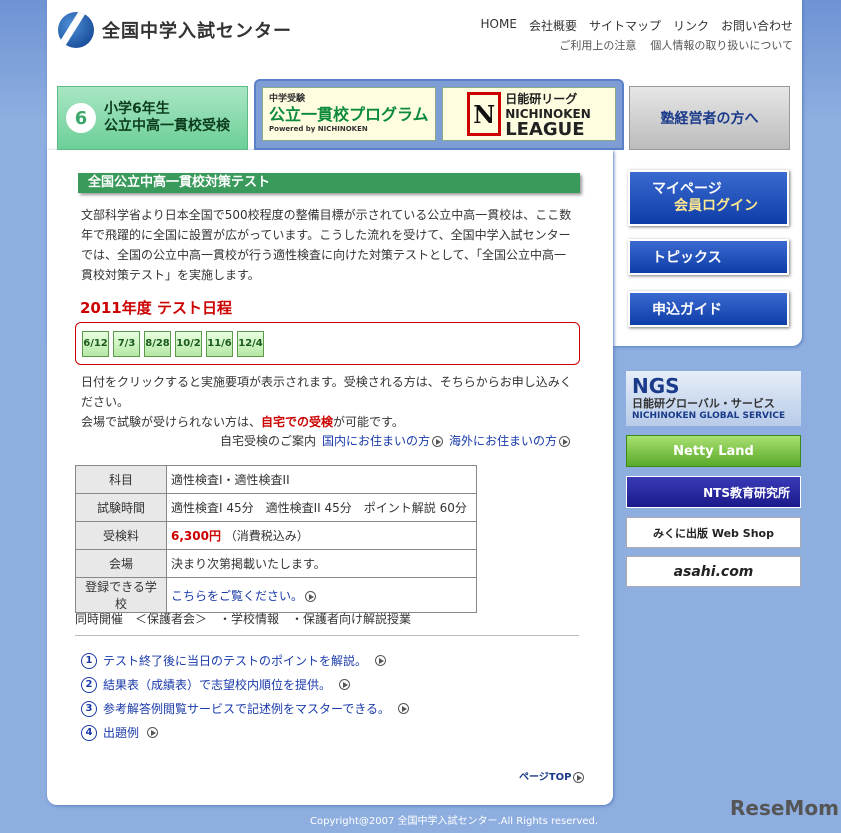  Describe the element at coordinates (89, 660) in the screenshot. I see `number-circle-icon: 1` at that location.